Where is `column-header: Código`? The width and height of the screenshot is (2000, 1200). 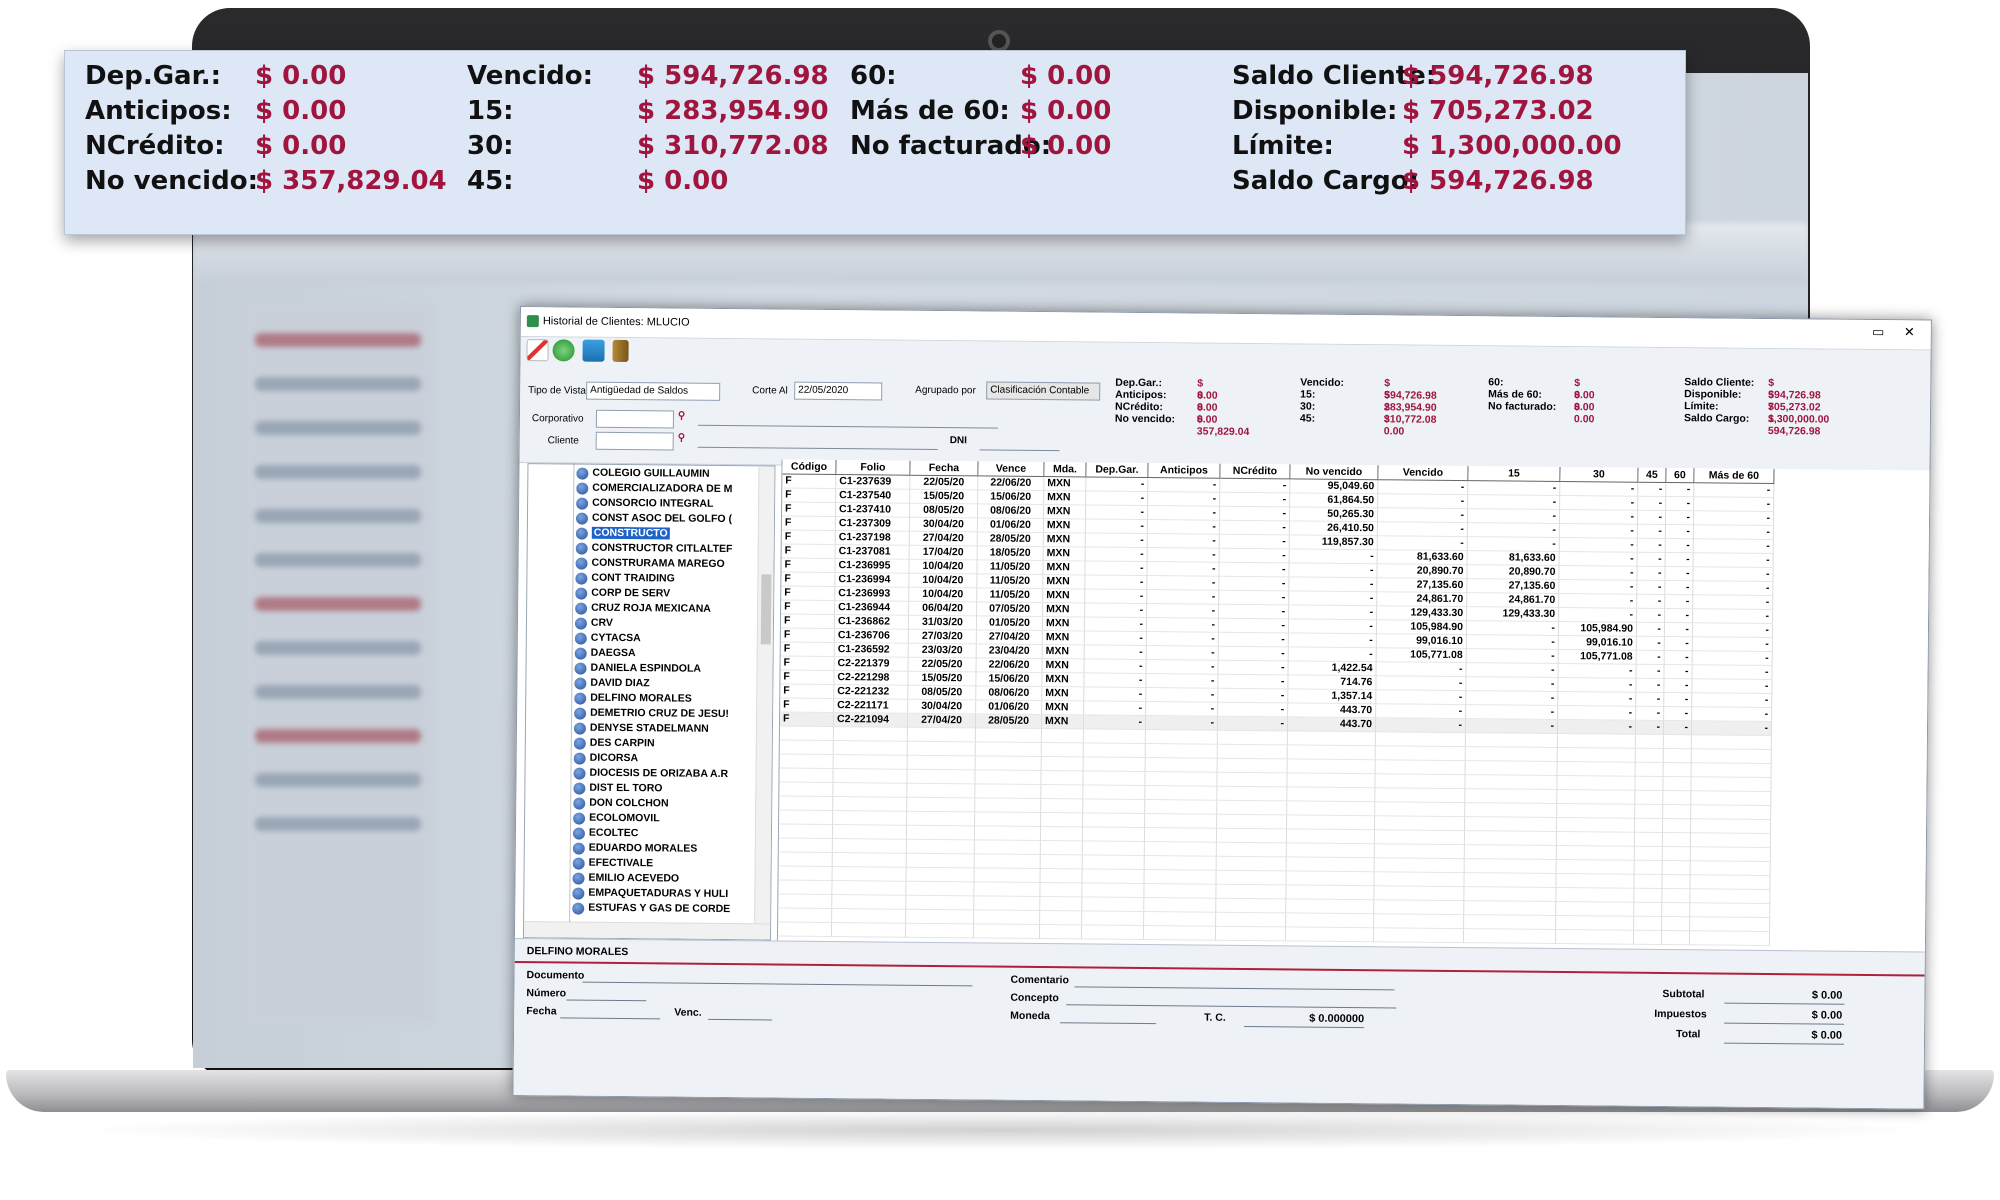 column-header: Código is located at coordinates (809, 467).